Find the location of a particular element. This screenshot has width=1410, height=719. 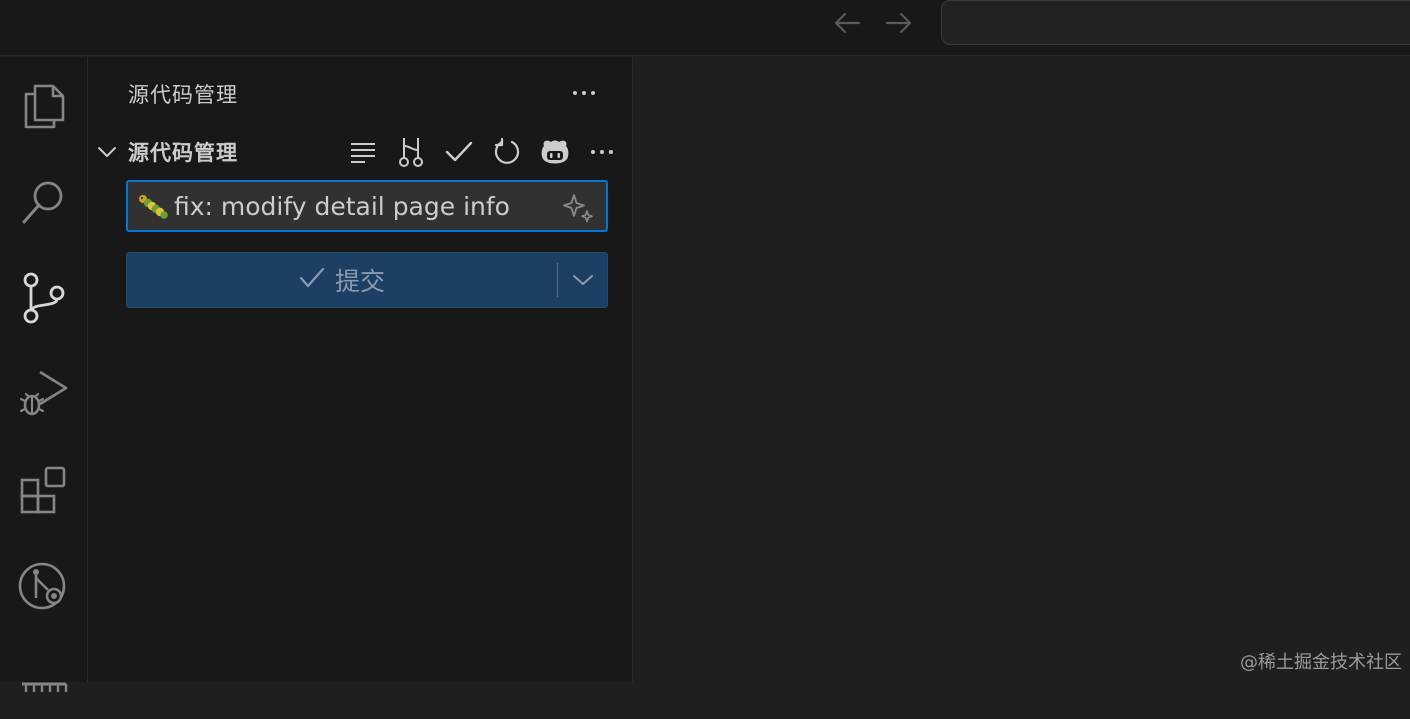

source-control-section-header: 源代码管理 is located at coordinates (360, 152).